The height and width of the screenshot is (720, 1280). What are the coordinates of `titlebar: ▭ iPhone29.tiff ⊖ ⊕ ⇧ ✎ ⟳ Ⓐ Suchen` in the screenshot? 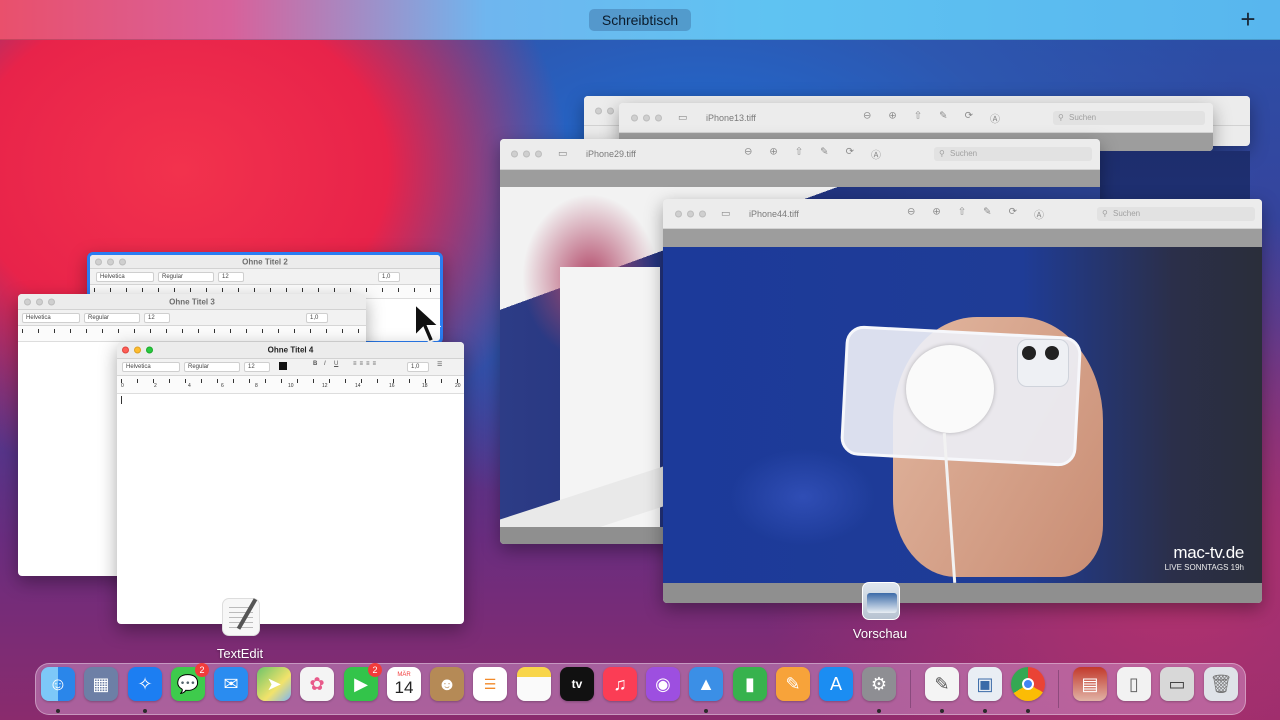 It's located at (800, 154).